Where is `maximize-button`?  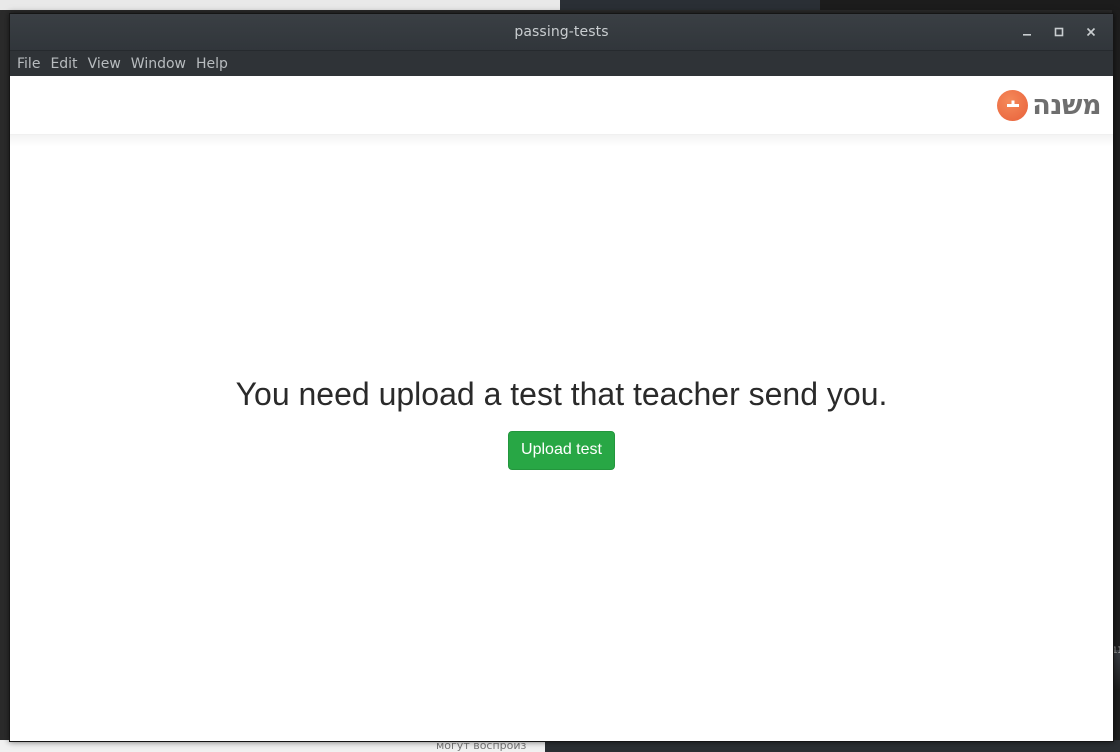
maximize-button is located at coordinates (1059, 32).